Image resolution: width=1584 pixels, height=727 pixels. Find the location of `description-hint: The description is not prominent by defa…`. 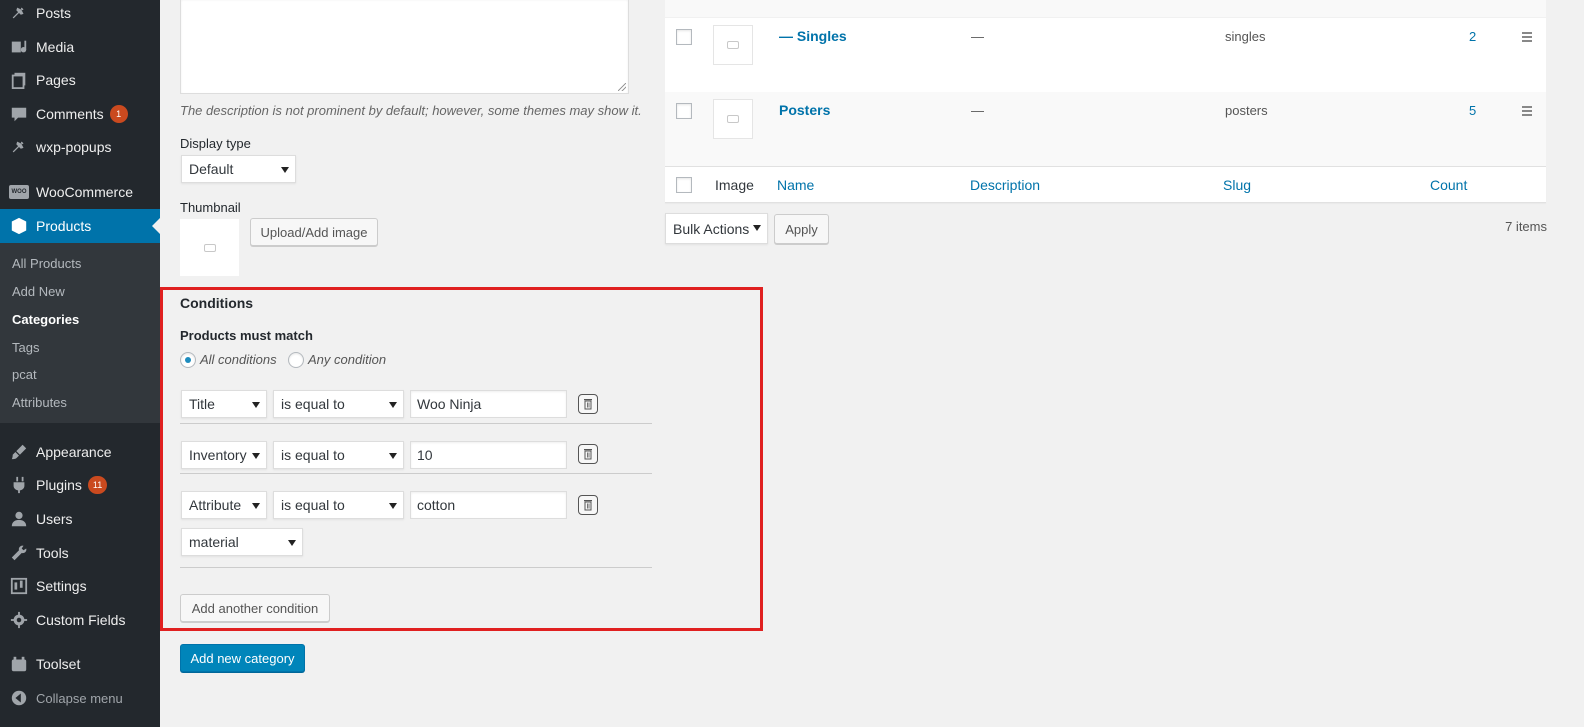

description-hint: The description is not prominent by defa… is located at coordinates (411, 110).